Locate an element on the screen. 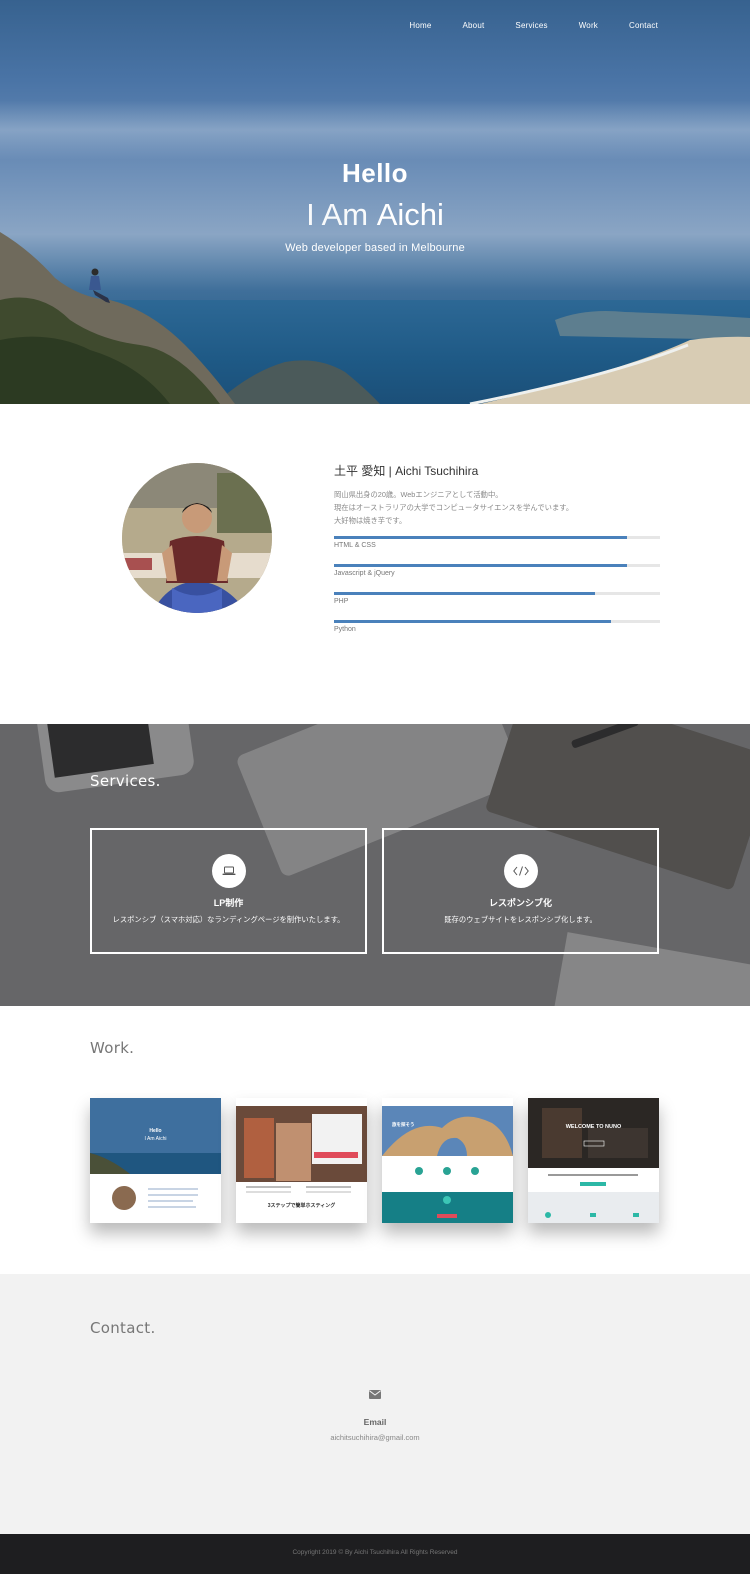  thumb-headline: 3ステップで簡単ホスティング is located at coordinates (301, 1206).